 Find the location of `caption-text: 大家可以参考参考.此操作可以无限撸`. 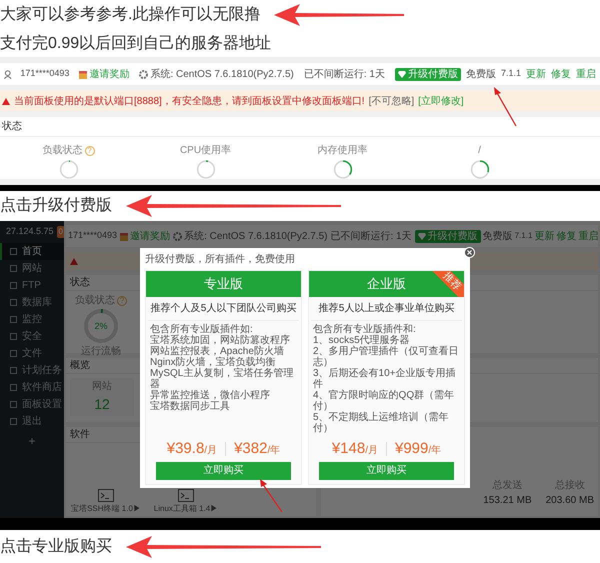

caption-text: 大家可以参考参考.此操作可以无限撸 is located at coordinates (130, 14).